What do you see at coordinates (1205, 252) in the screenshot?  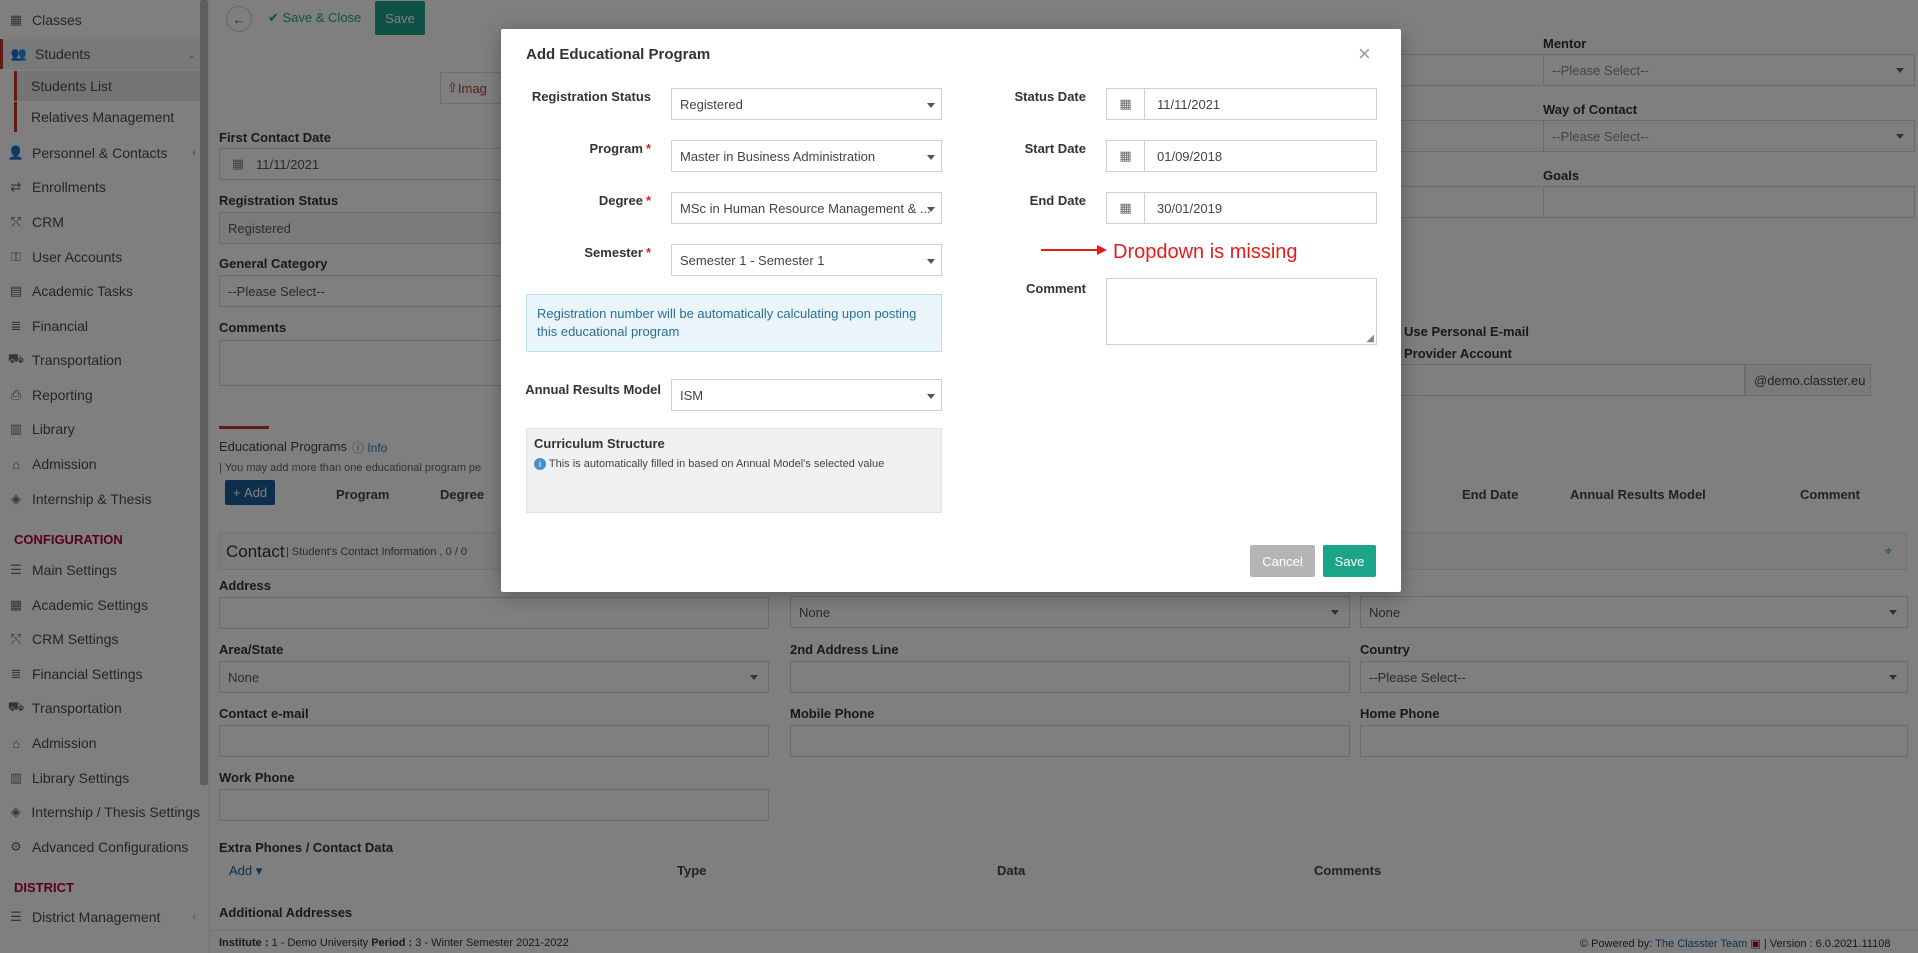 I see `annotation-text: Dropdown is missing` at bounding box center [1205, 252].